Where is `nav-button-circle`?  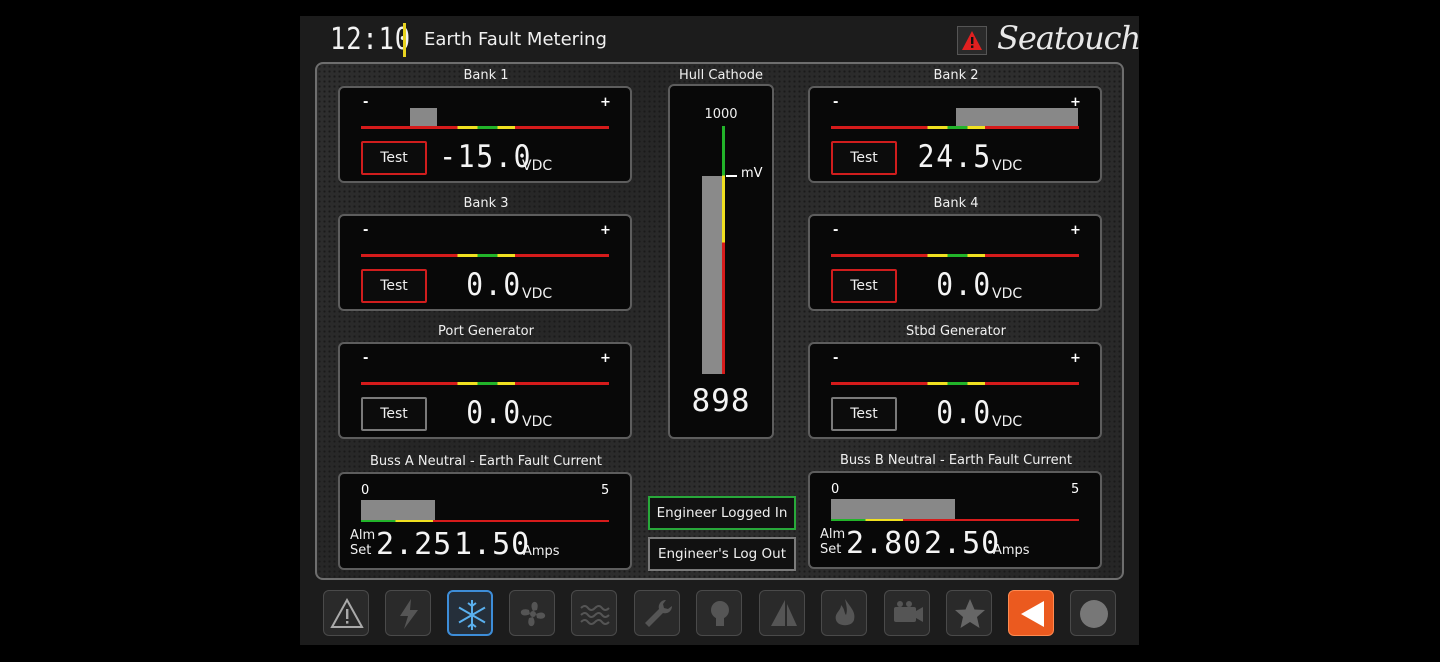 nav-button-circle is located at coordinates (1093, 613).